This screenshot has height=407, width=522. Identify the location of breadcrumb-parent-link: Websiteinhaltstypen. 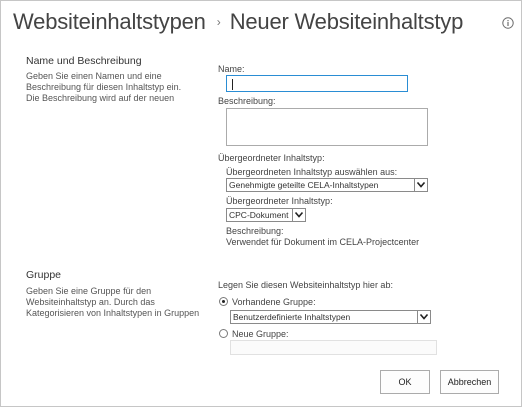
(109, 22).